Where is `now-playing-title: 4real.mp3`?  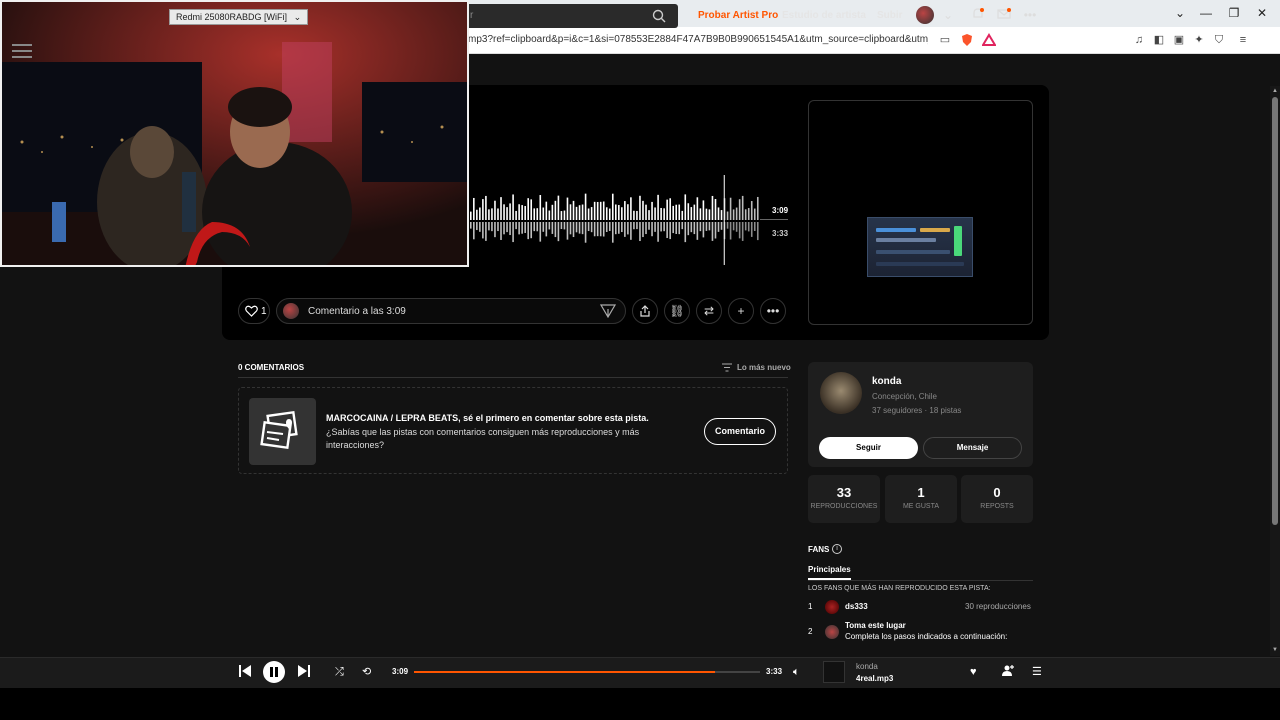 now-playing-title: 4real.mp3 is located at coordinates (874, 678).